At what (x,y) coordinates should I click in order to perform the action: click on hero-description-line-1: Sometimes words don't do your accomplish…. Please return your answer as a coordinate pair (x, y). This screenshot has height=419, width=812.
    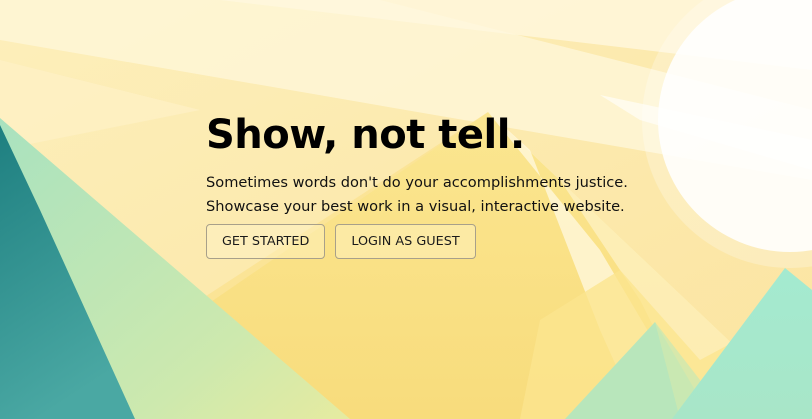
    Looking at the image, I should click on (417, 182).